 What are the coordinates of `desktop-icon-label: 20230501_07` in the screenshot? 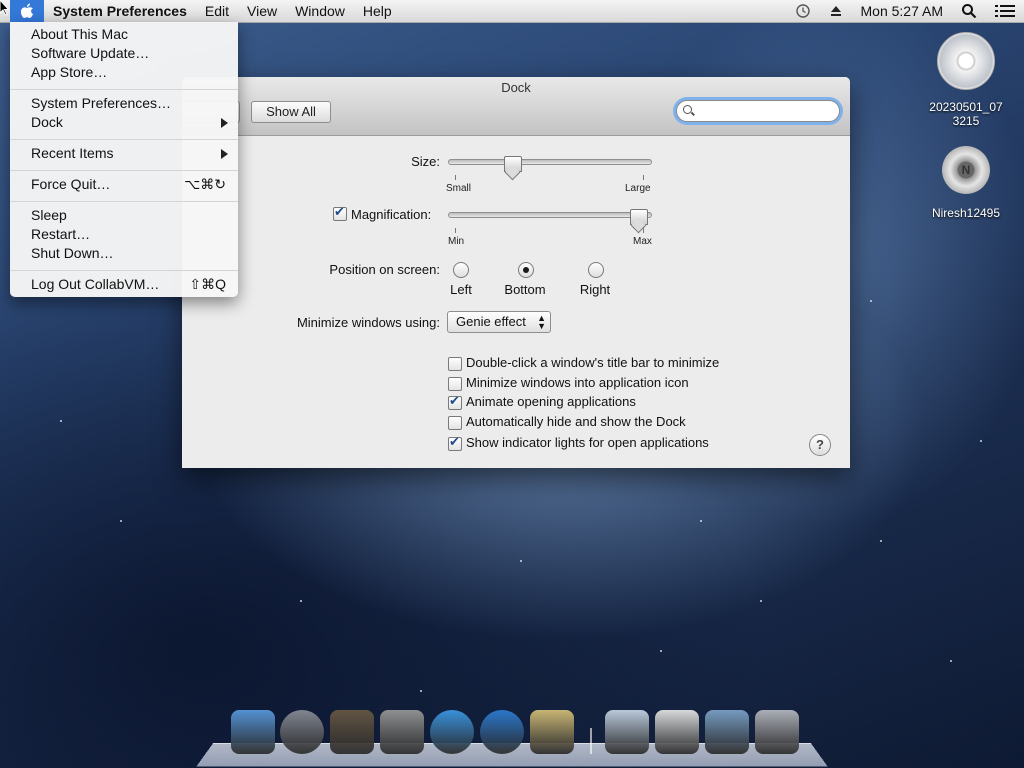 It's located at (966, 107).